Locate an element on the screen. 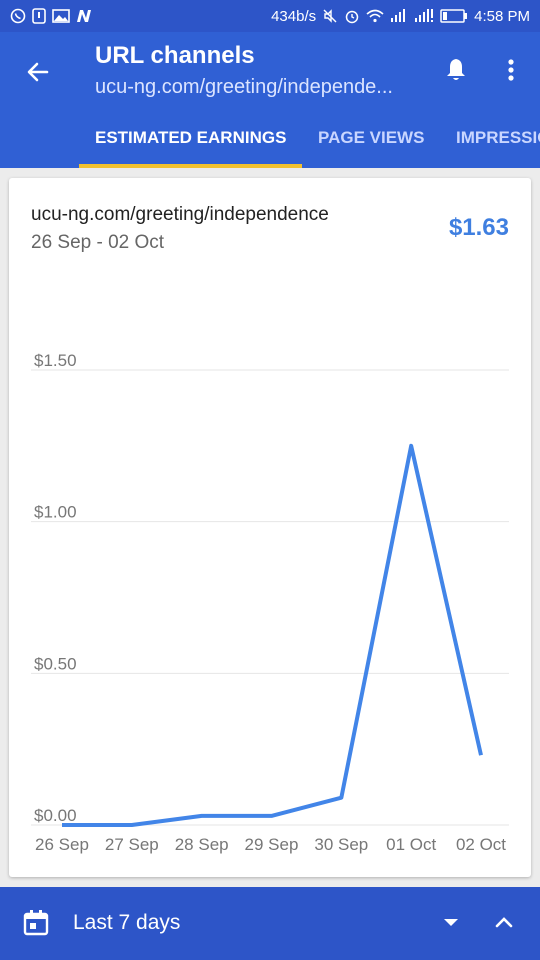 Image resolution: width=540 pixels, height=960 pixels. alarm-icon is located at coordinates (352, 16).